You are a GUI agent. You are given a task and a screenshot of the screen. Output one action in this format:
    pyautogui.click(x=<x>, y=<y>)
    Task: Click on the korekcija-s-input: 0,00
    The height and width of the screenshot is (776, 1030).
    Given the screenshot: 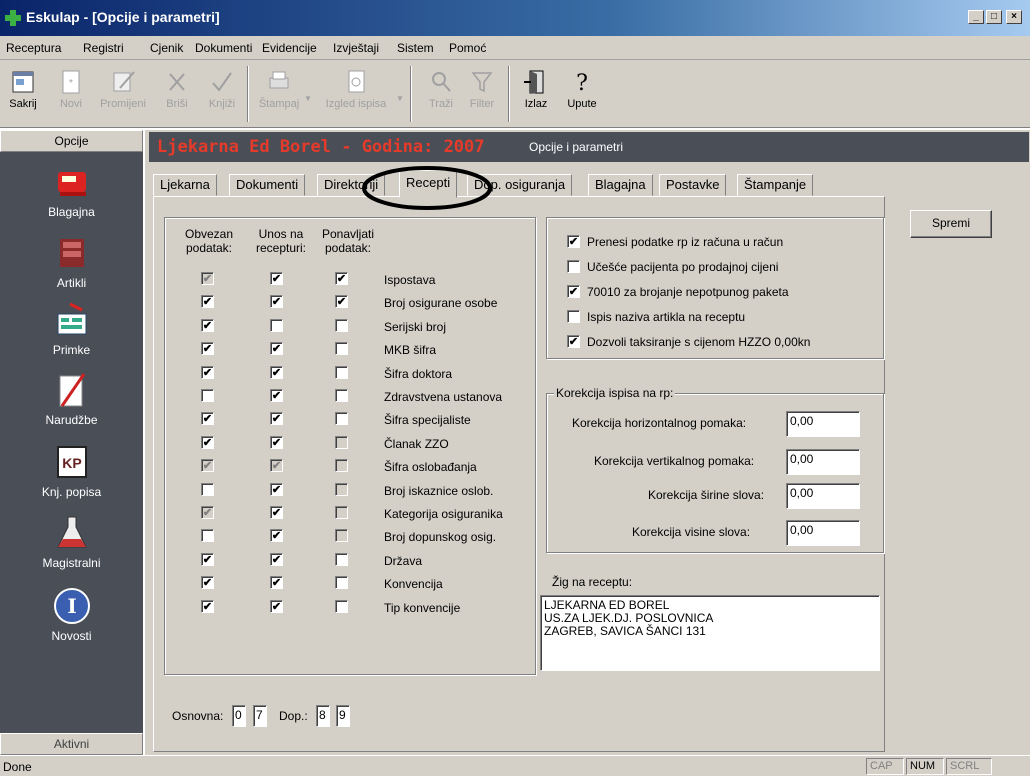 What is the action you would take?
    pyautogui.click(x=823, y=496)
    